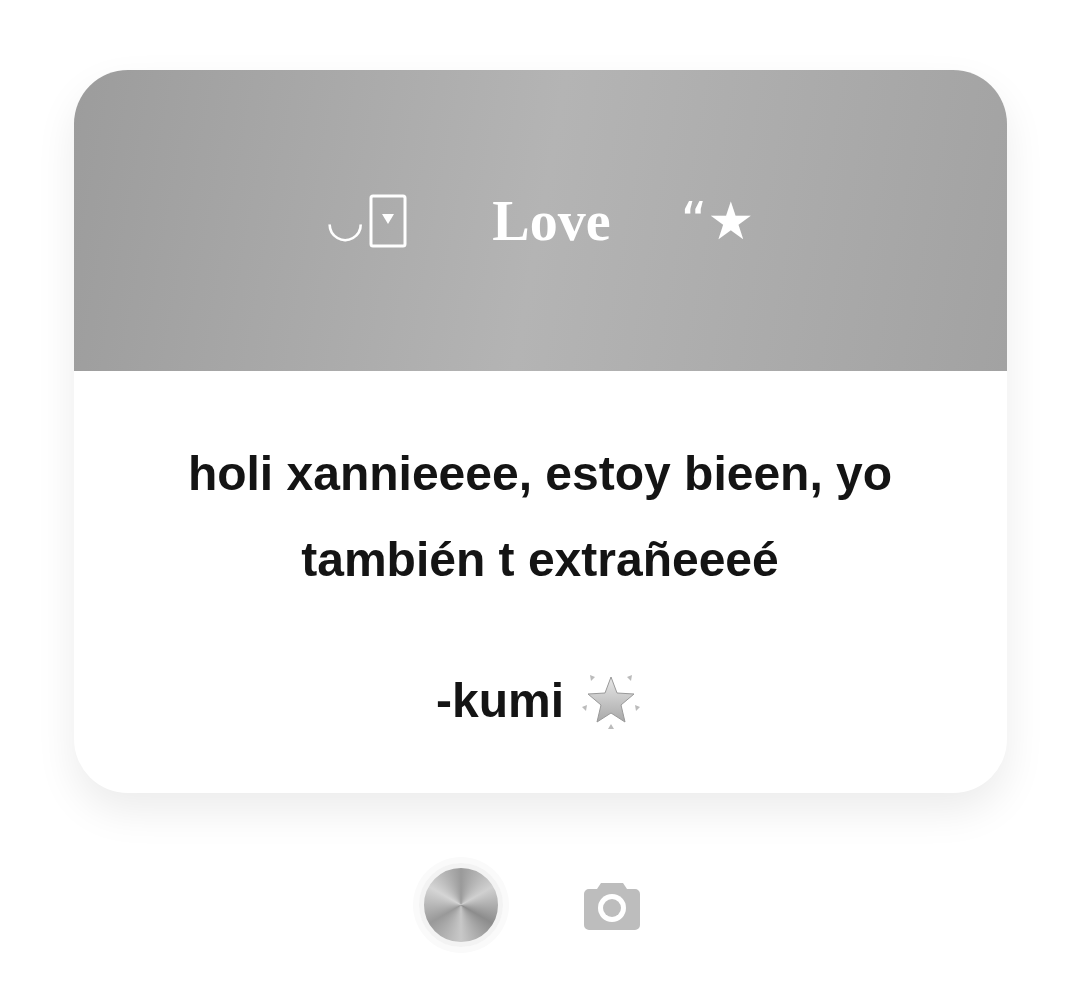  Describe the element at coordinates (500, 700) in the screenshot. I see `signature: -kumi` at that location.